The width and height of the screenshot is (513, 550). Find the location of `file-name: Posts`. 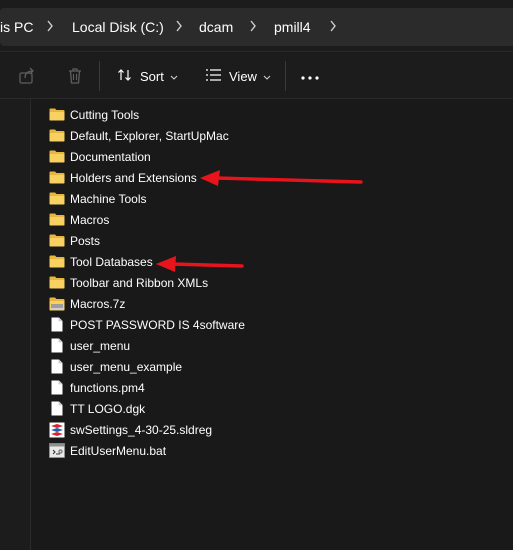

file-name: Posts is located at coordinates (85, 240).